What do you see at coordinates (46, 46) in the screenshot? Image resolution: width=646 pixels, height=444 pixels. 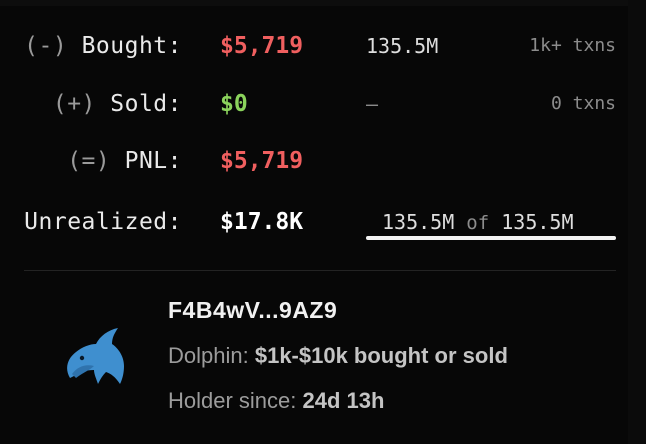 I see `bought-prefix: (-)` at bounding box center [46, 46].